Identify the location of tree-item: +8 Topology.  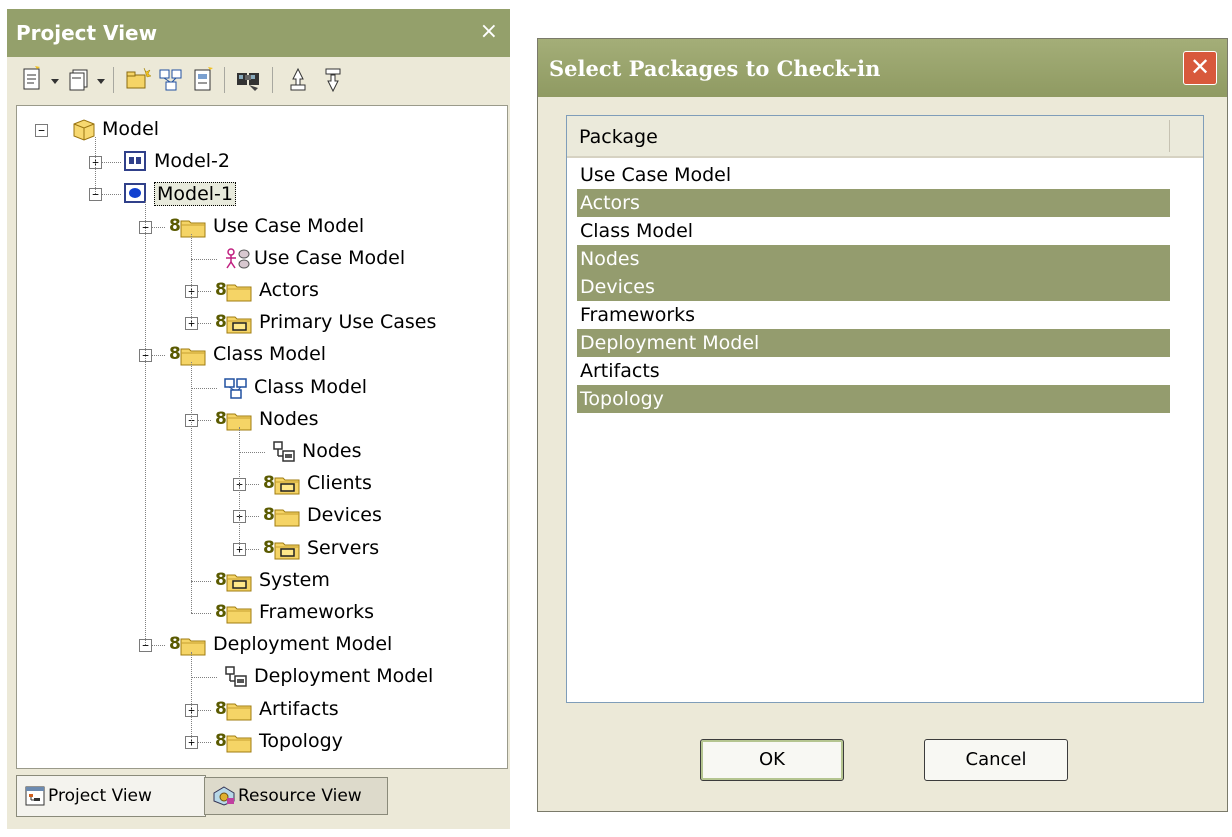
(257, 742).